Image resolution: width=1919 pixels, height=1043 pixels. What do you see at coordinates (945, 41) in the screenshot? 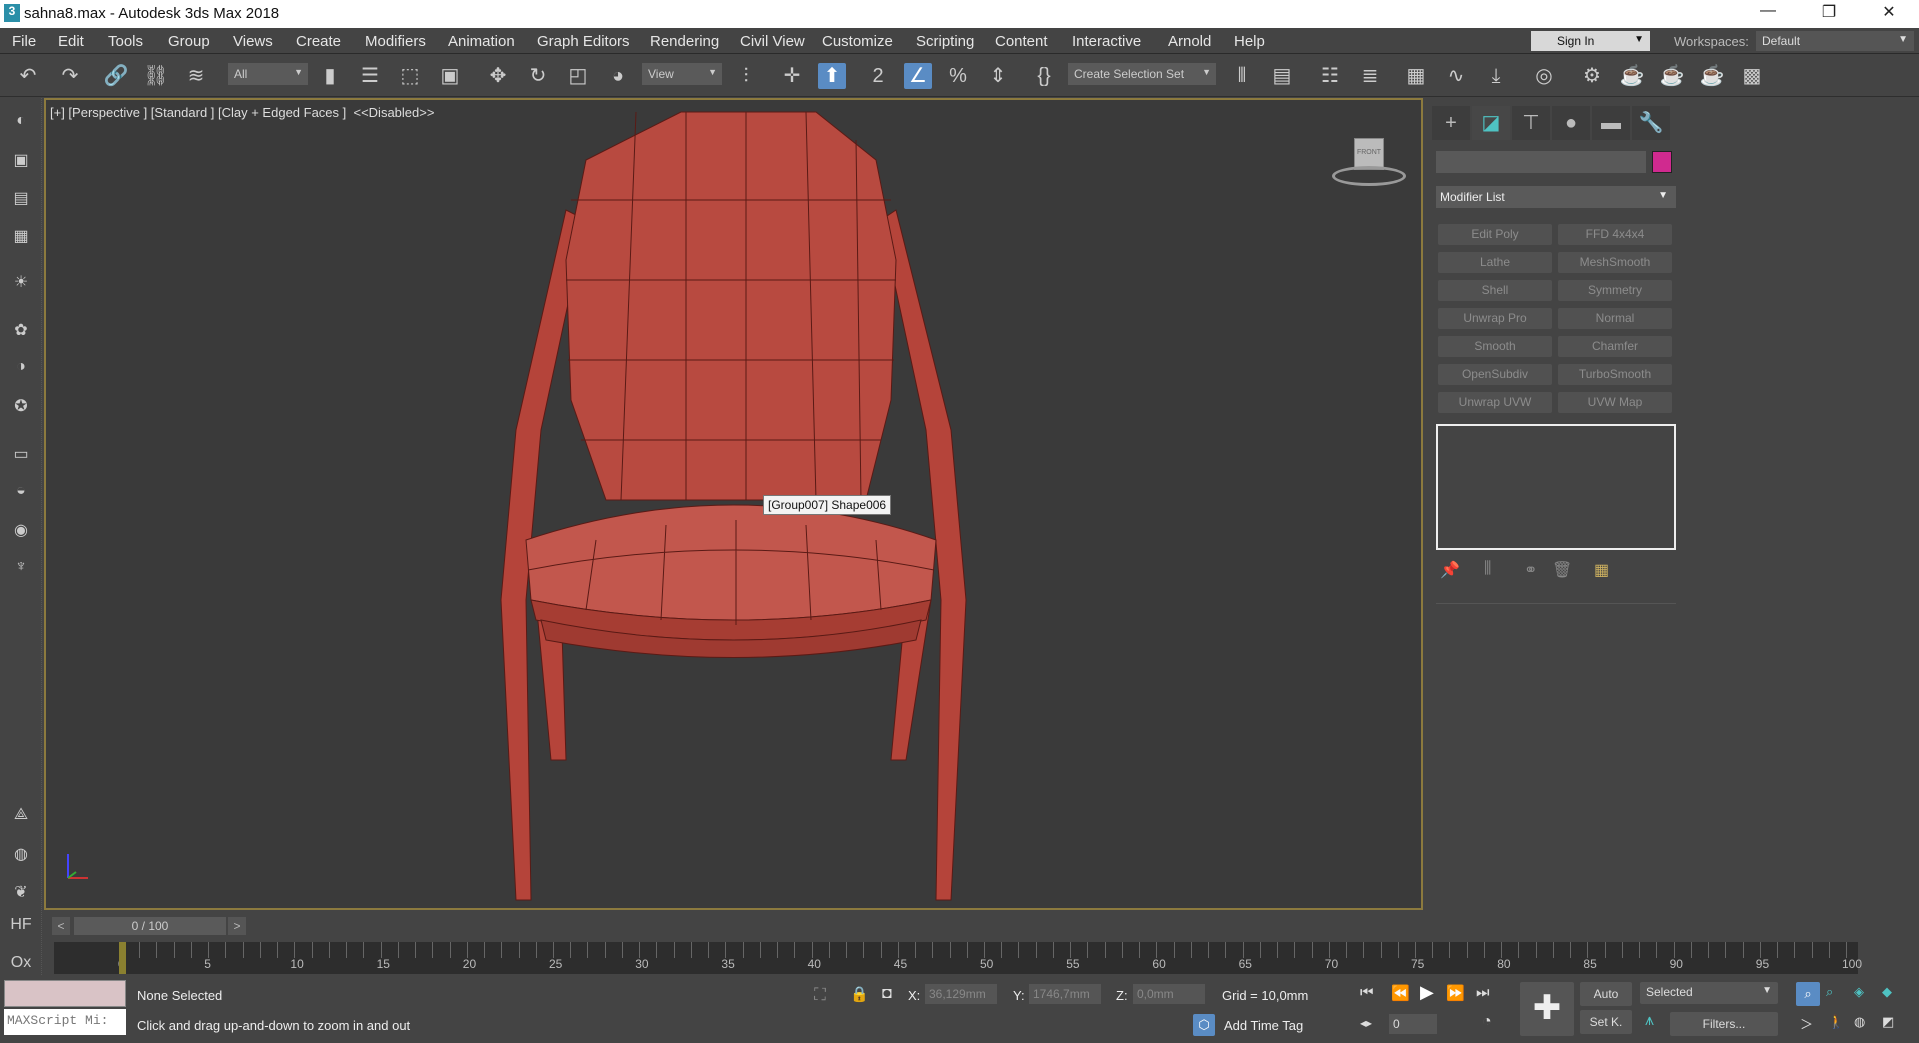
I see `menu-scripting: Scripting` at bounding box center [945, 41].